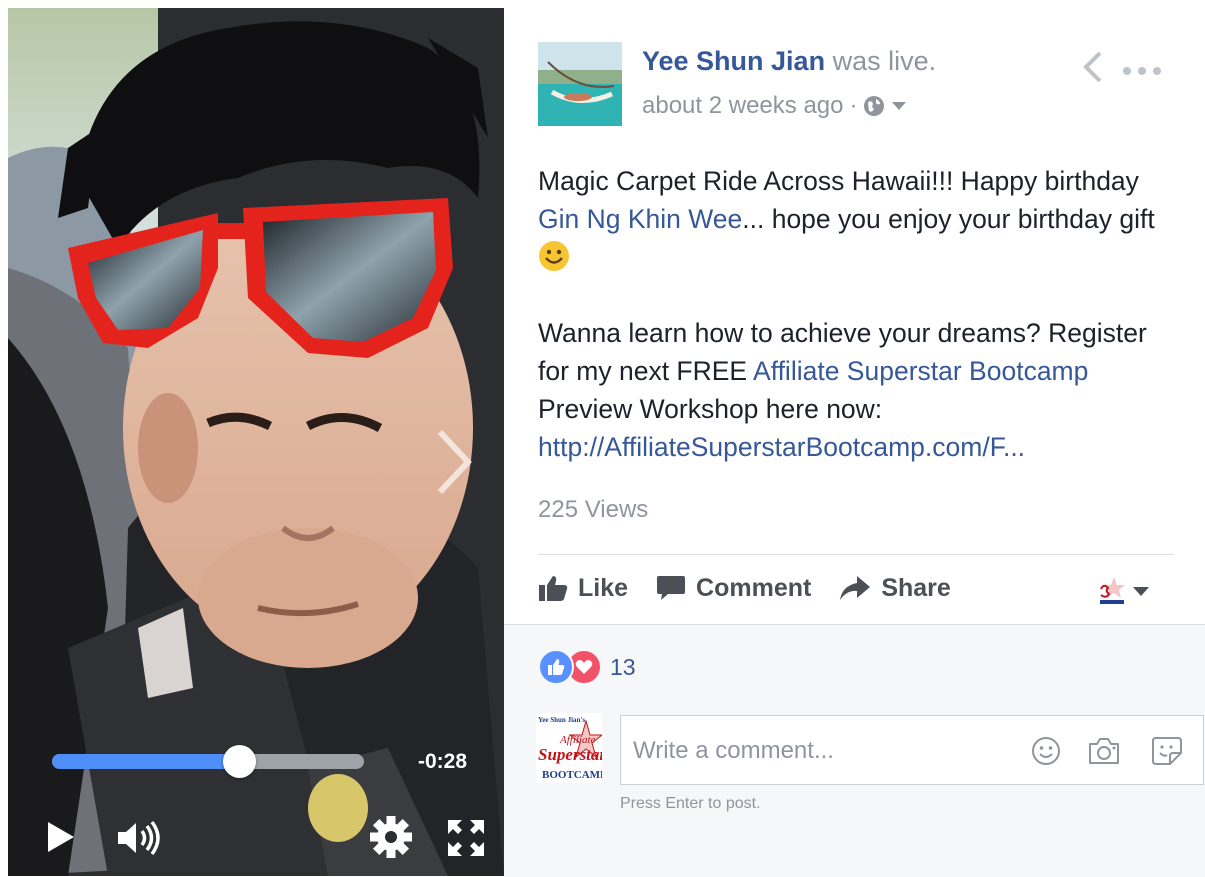 The image size is (1205, 877). I want to click on reaction-count: 13, so click(623, 667).